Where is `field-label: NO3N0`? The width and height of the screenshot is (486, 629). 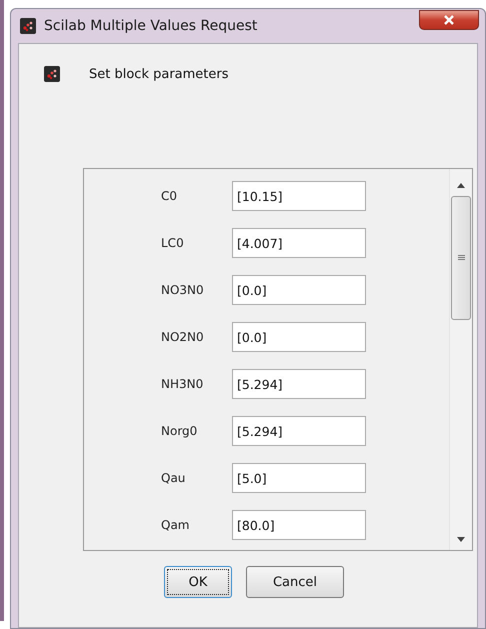 field-label: NO3N0 is located at coordinates (183, 290).